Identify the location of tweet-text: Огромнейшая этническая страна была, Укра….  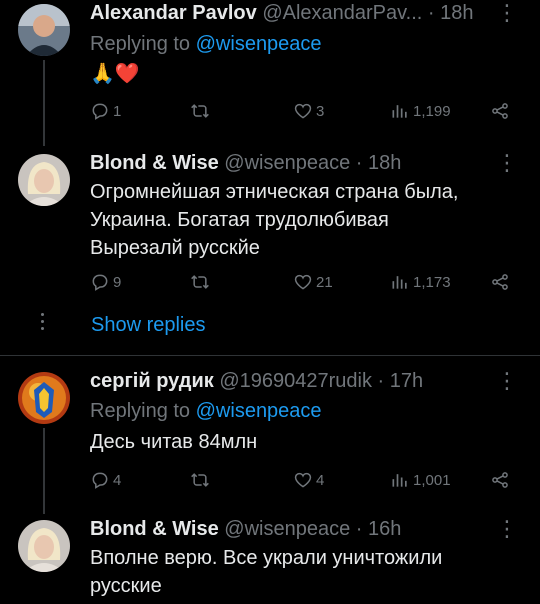
(295, 220).